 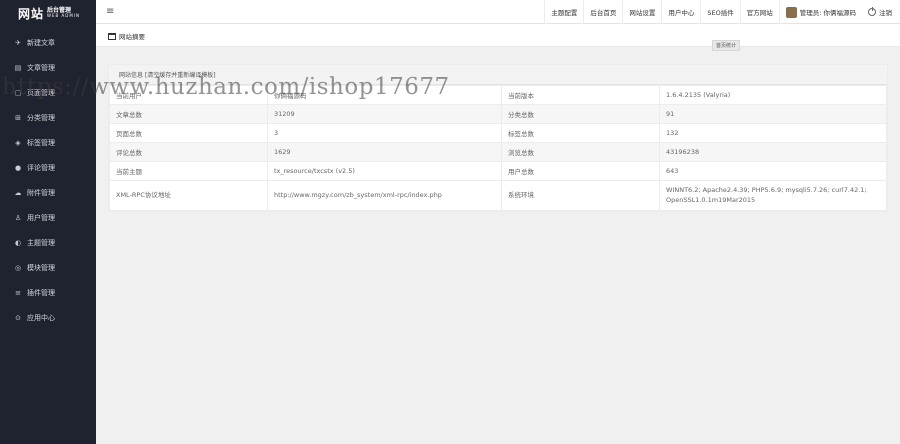 What do you see at coordinates (188, 114) in the screenshot?
I see `table-cell: 文章总数` at bounding box center [188, 114].